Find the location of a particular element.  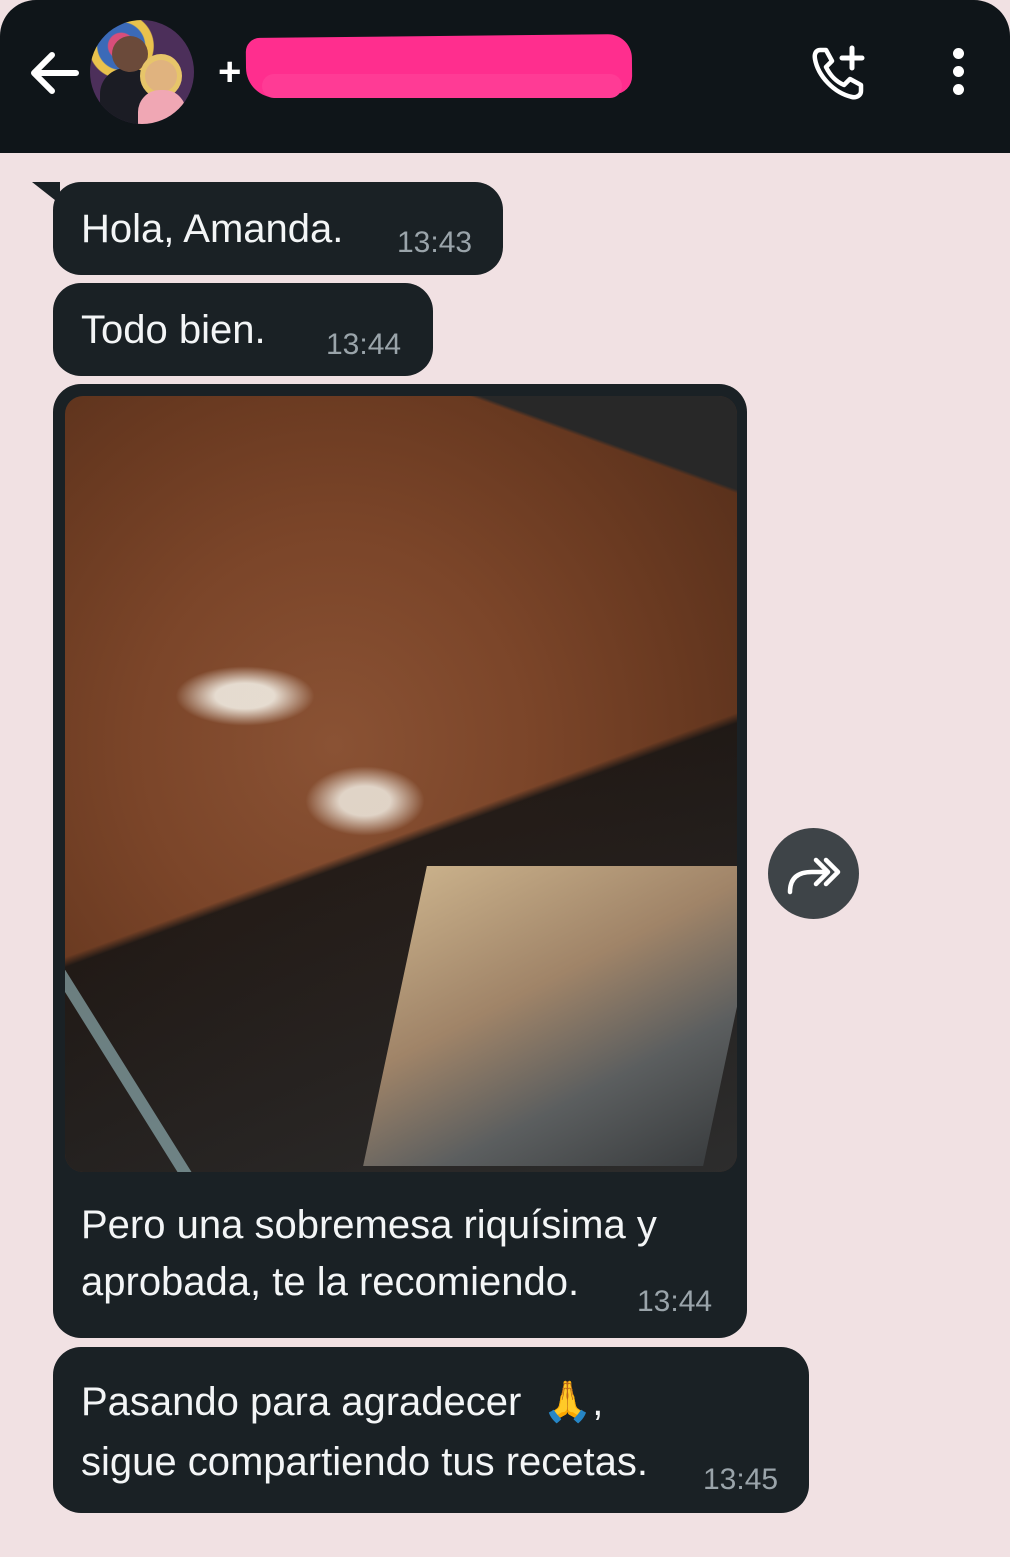

message-bubble: Hola, Amanda. 13:43 is located at coordinates (278, 228).